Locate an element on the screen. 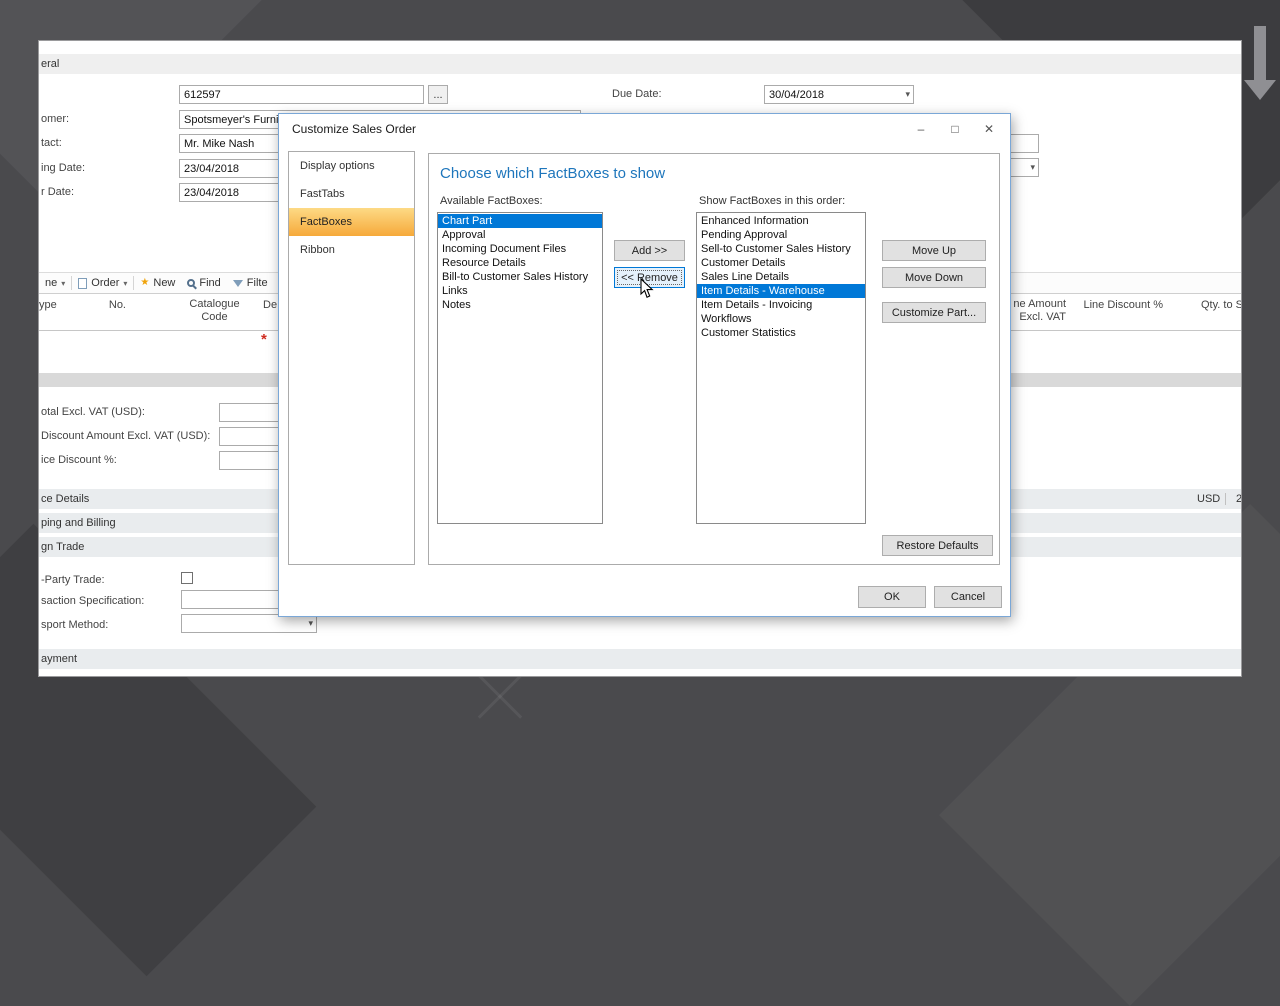  add-button: Add >> is located at coordinates (649, 250).